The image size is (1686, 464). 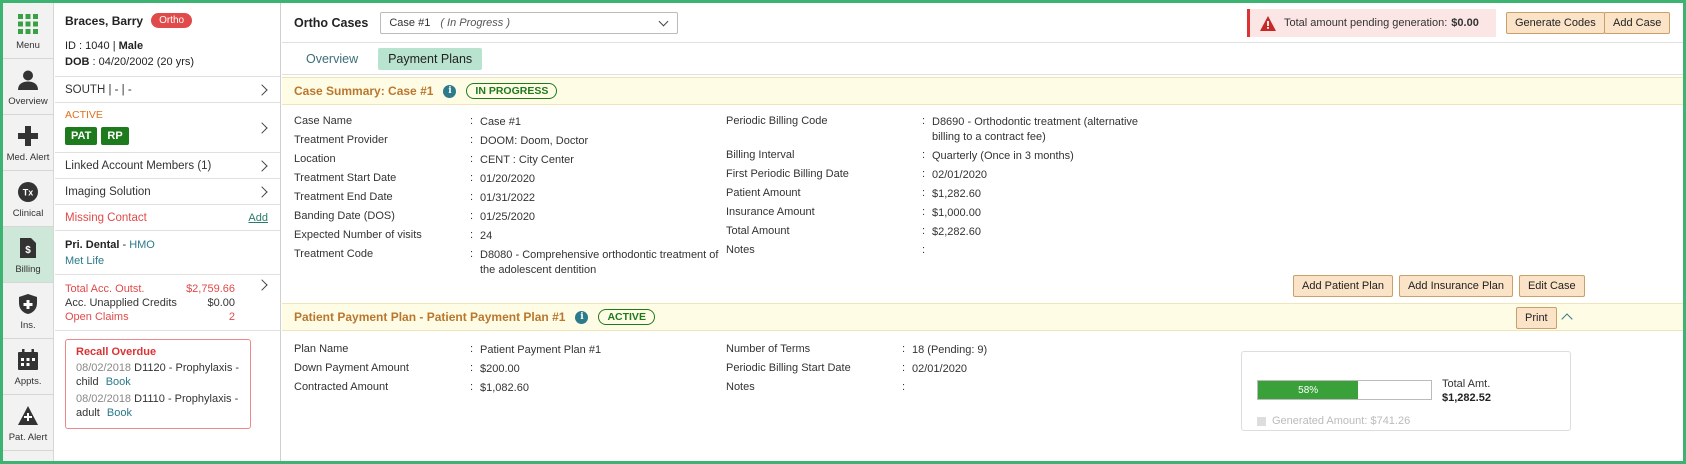 What do you see at coordinates (258, 218) in the screenshot?
I see `add-contact-link: Add` at bounding box center [258, 218].